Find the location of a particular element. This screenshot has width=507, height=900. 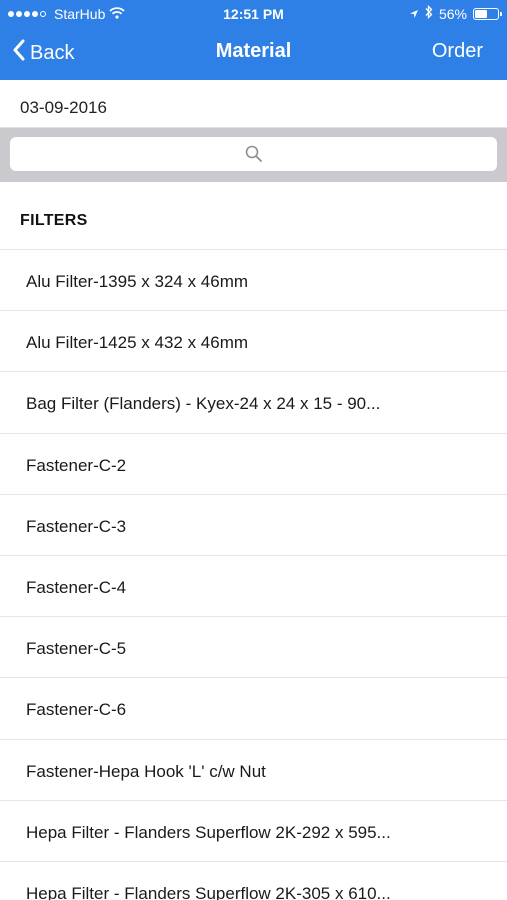

list-item: Fastener-C-5 is located at coordinates (253, 648).